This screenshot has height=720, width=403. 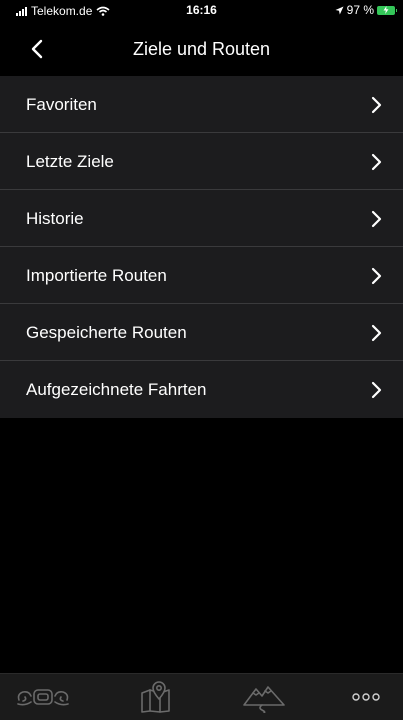 I want to click on list-item-label: Historie, so click(x=55, y=218).